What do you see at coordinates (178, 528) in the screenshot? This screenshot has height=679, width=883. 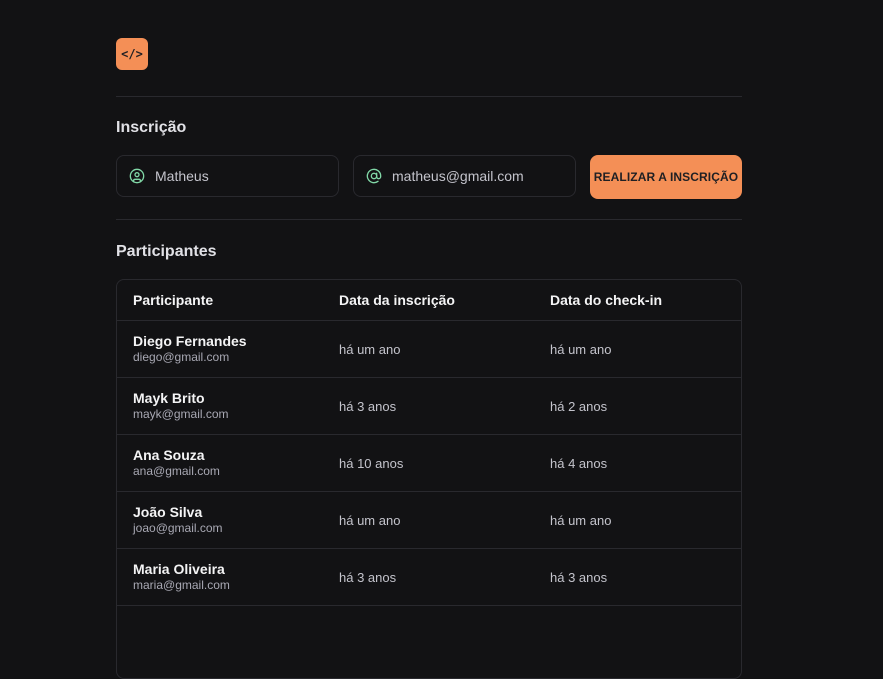 I see `participant-email: joao@gmail.com` at bounding box center [178, 528].